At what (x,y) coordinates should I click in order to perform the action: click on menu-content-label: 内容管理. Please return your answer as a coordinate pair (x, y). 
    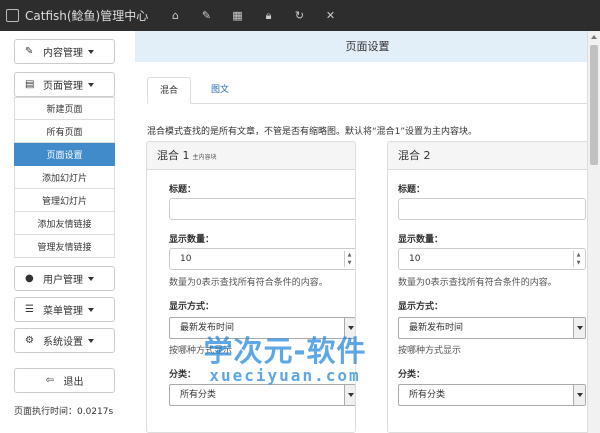
    Looking at the image, I should click on (63, 53).